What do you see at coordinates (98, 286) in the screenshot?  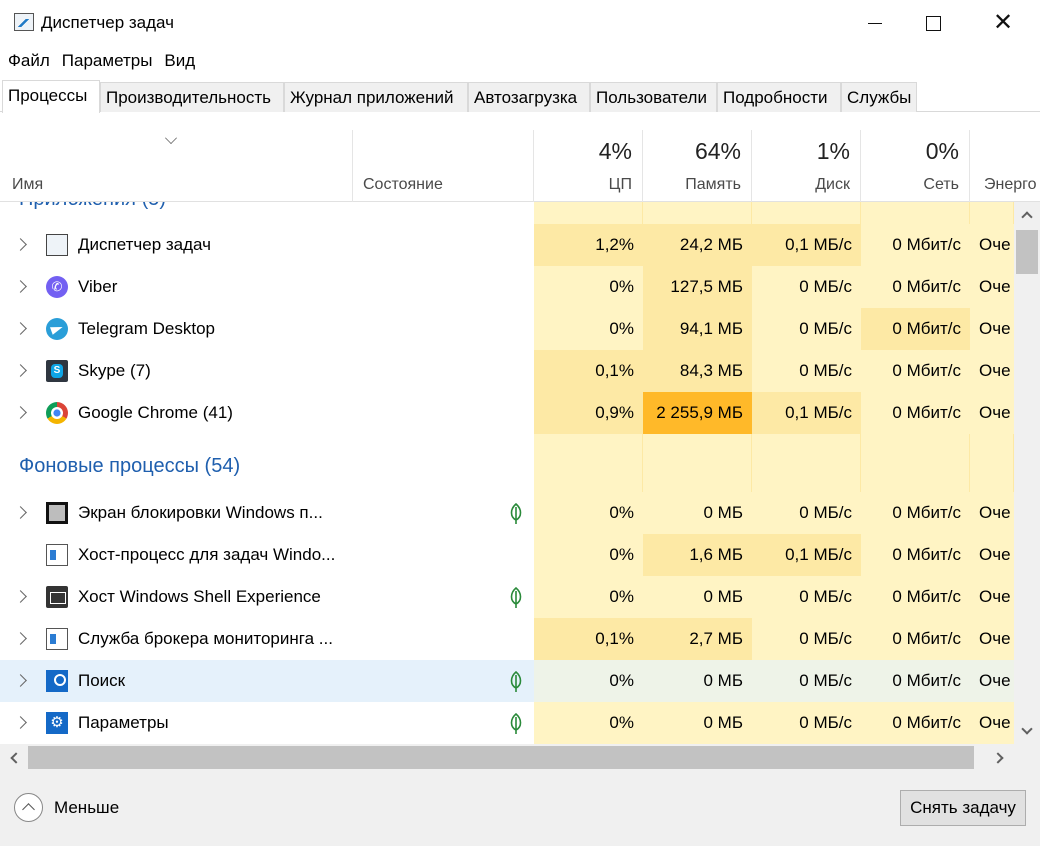 I see `process-name: Viber` at bounding box center [98, 286].